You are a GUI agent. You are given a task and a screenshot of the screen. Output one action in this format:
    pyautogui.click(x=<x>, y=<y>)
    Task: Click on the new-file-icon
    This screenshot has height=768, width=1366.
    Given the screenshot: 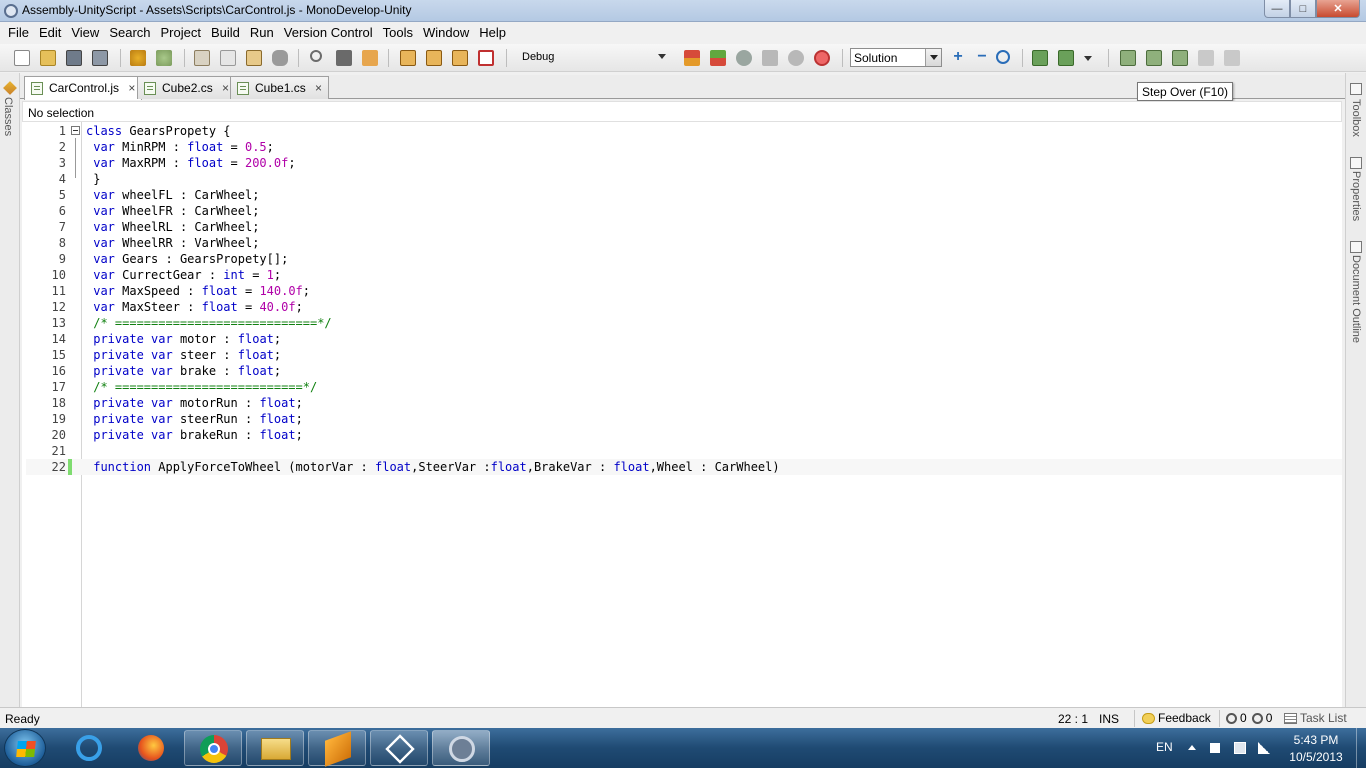 What is the action you would take?
    pyautogui.click(x=22, y=58)
    